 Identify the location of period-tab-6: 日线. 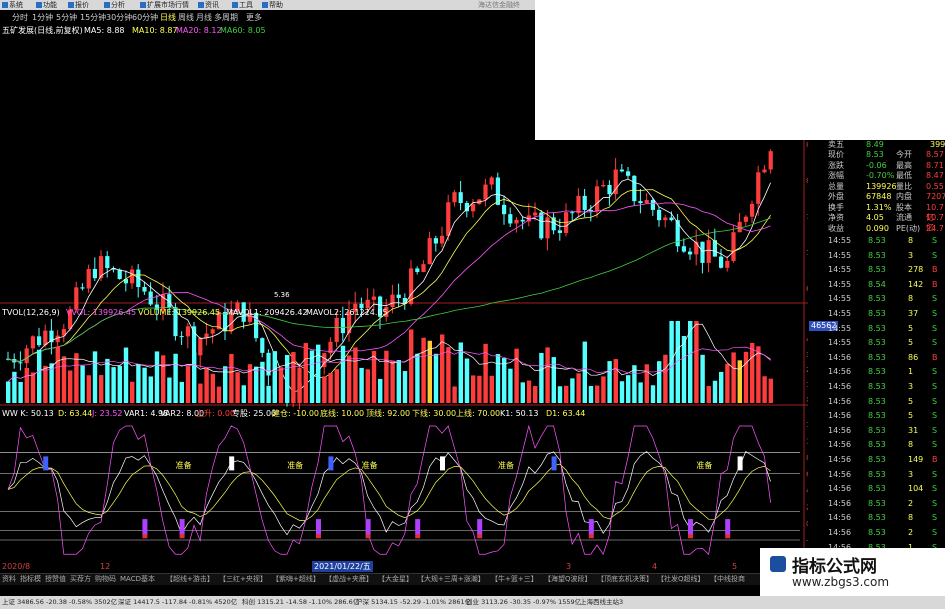
(168, 18).